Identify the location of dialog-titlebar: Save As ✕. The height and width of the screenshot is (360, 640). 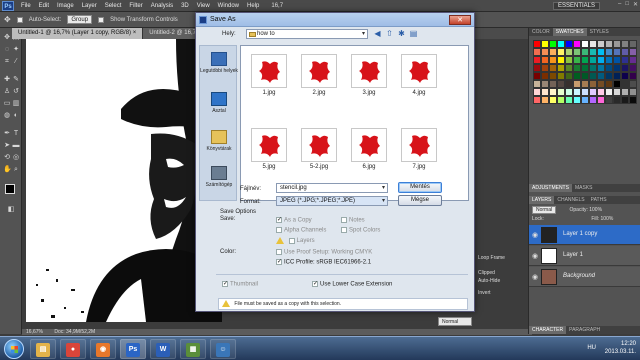
(335, 20).